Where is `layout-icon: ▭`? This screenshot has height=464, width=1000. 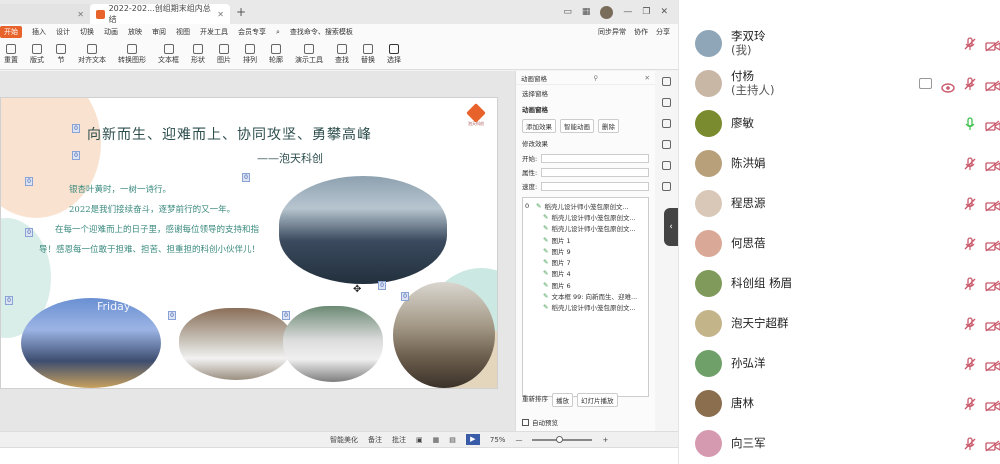 layout-icon: ▭ is located at coordinates (567, 12).